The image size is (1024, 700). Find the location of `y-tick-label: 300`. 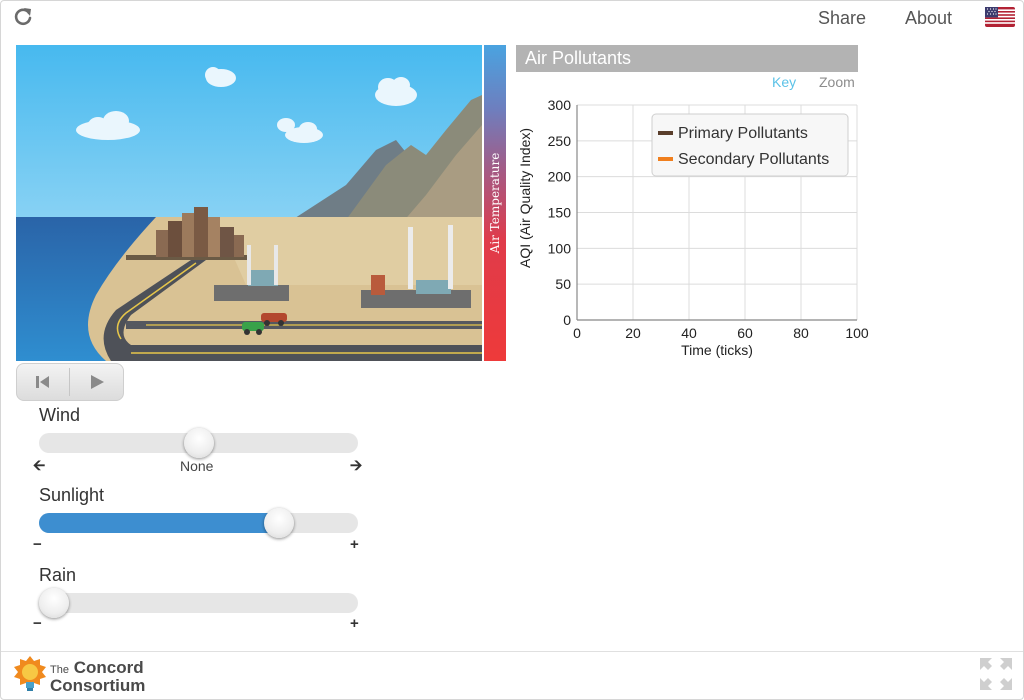

y-tick-label: 300 is located at coordinates (560, 105).